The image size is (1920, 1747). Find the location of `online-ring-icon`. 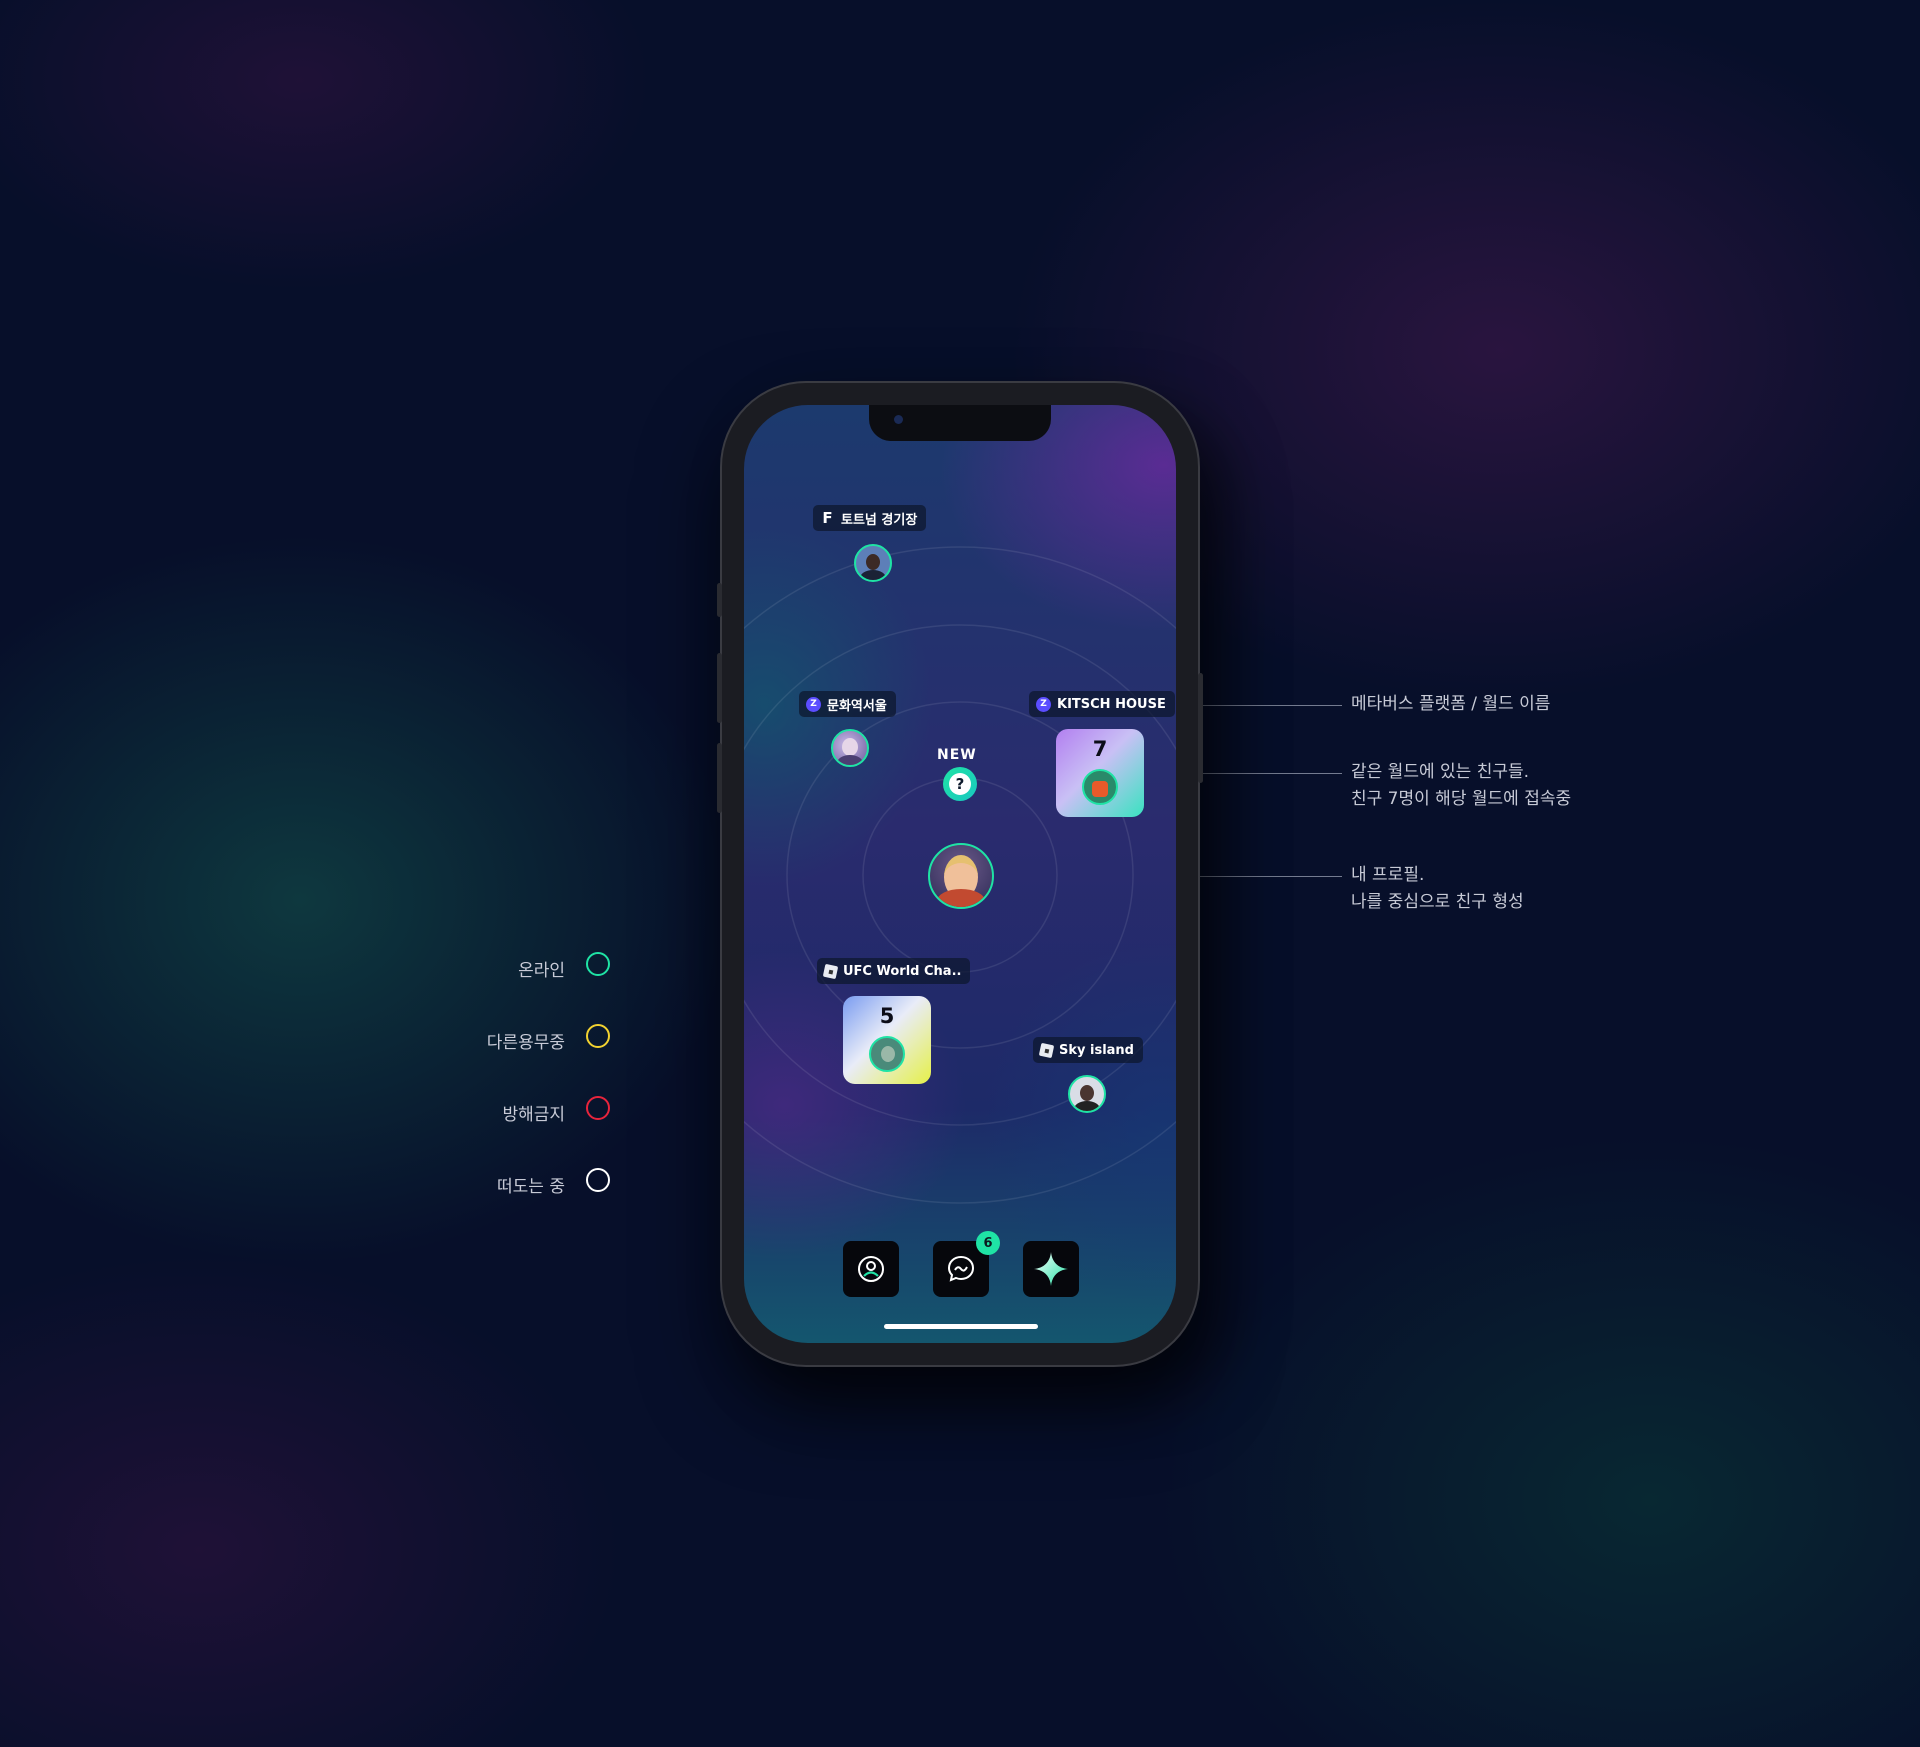

online-ring-icon is located at coordinates (598, 964).